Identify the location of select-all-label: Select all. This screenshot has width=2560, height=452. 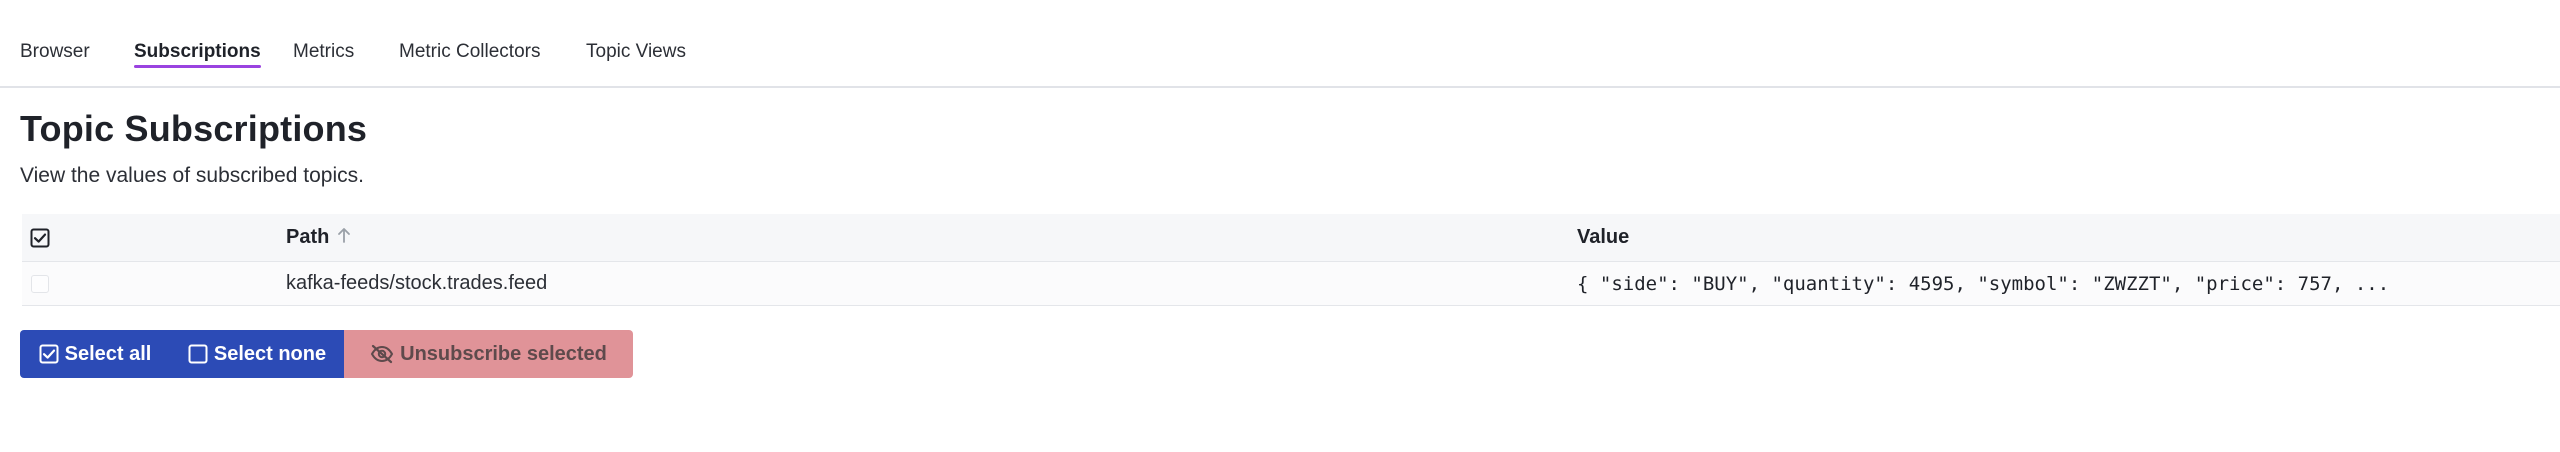
(108, 353).